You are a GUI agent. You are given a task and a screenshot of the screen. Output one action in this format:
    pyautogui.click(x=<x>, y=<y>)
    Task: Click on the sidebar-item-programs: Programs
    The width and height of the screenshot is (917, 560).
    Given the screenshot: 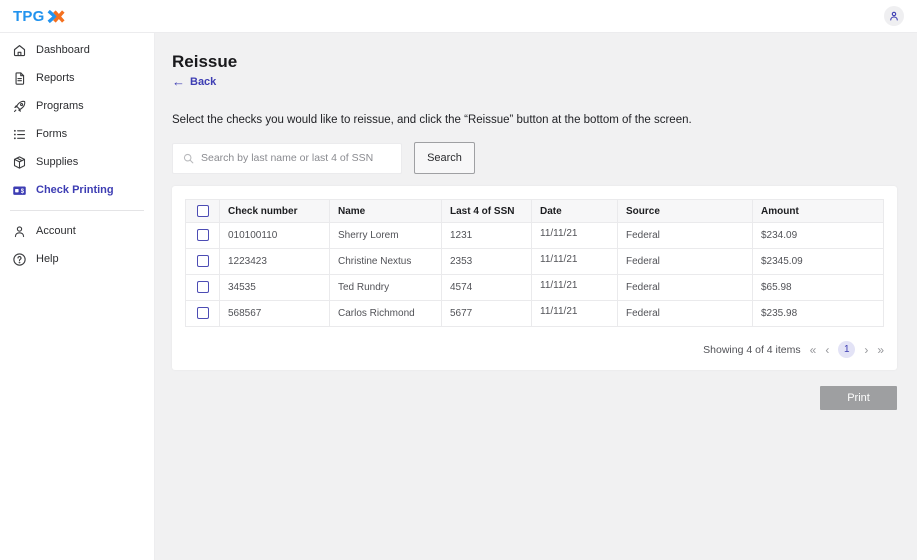 What is the action you would take?
    pyautogui.click(x=77, y=106)
    